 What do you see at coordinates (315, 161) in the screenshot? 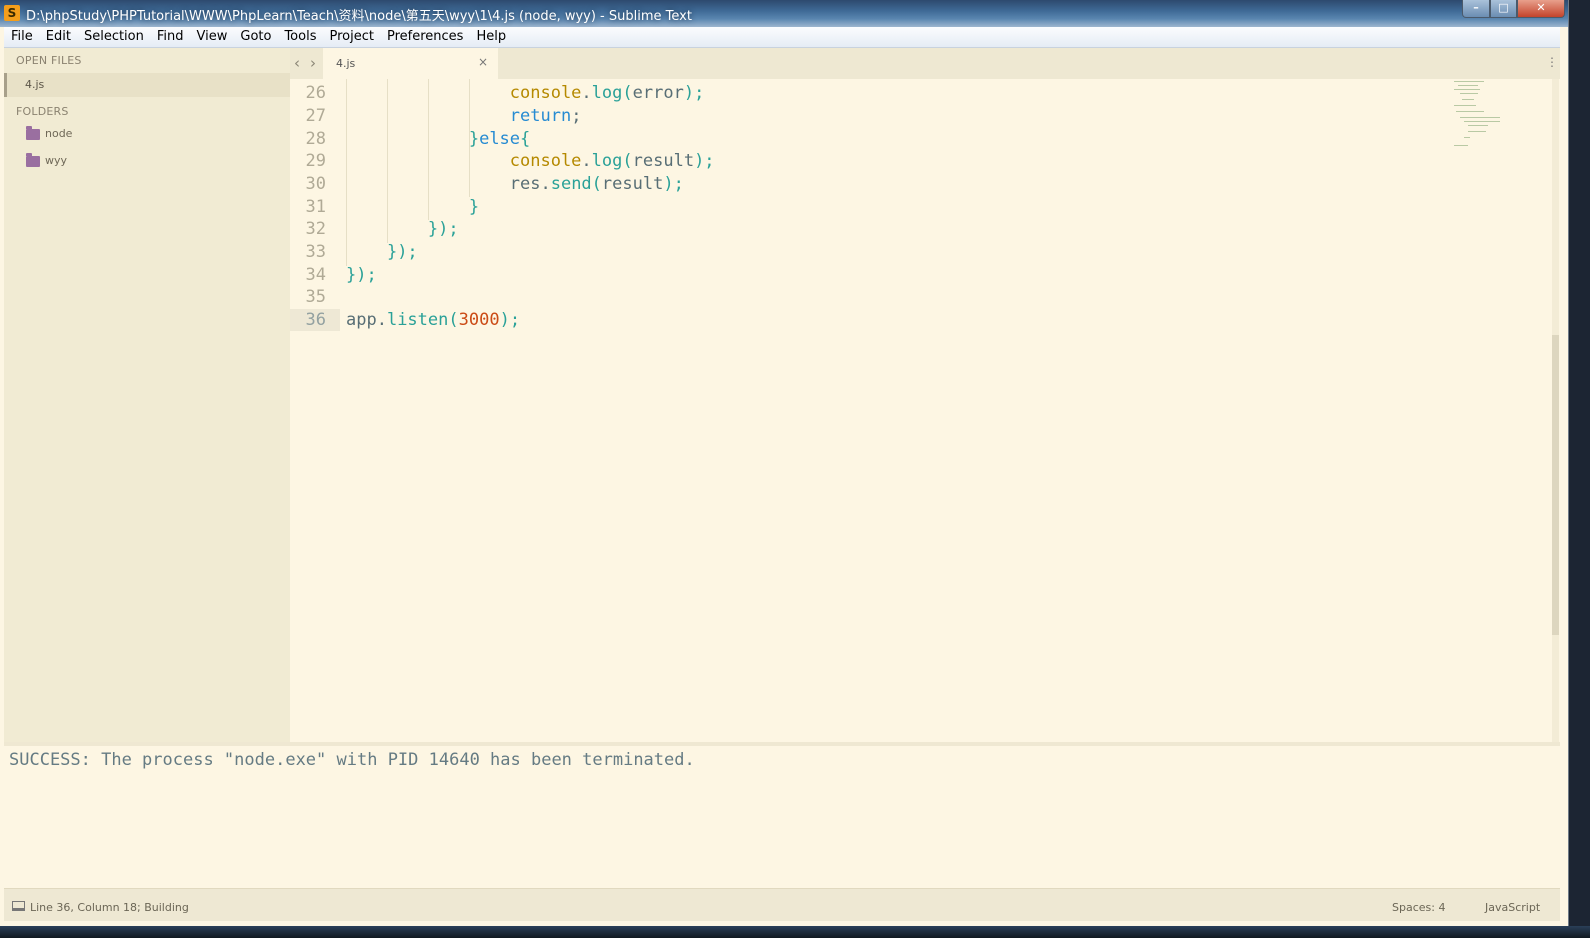
I see `line-number: 29` at bounding box center [315, 161].